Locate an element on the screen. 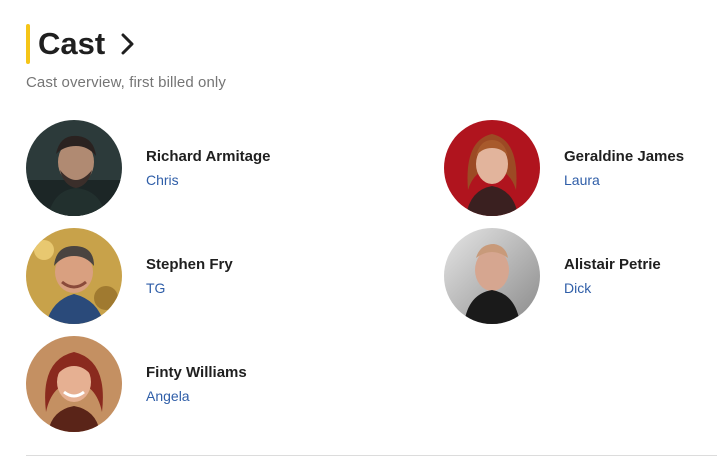 This screenshot has height=462, width=717. cast-item: Richard Armitage Chris is located at coordinates (148, 168).